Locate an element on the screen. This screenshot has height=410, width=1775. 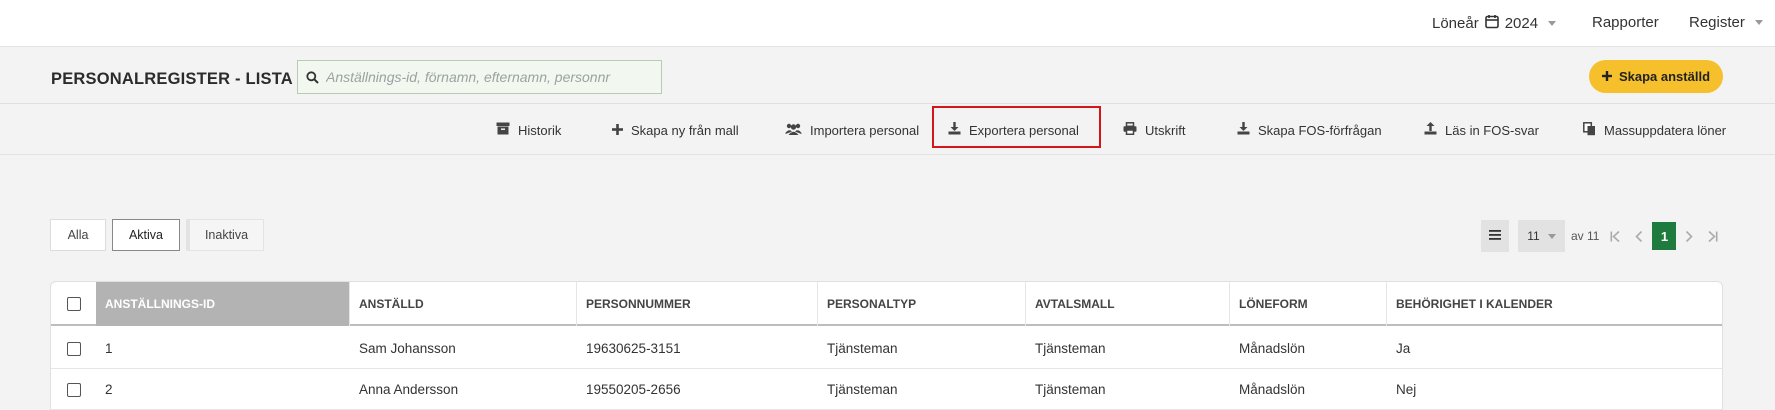
mass-update-salaries-button: Massuppdatera löner is located at coordinates (1654, 130).